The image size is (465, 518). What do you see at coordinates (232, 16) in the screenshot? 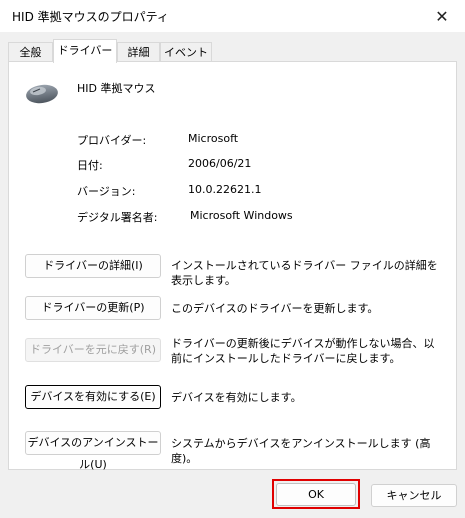
I see `title-bar: HID 準拠マウスのプロパティ ✕` at bounding box center [232, 16].